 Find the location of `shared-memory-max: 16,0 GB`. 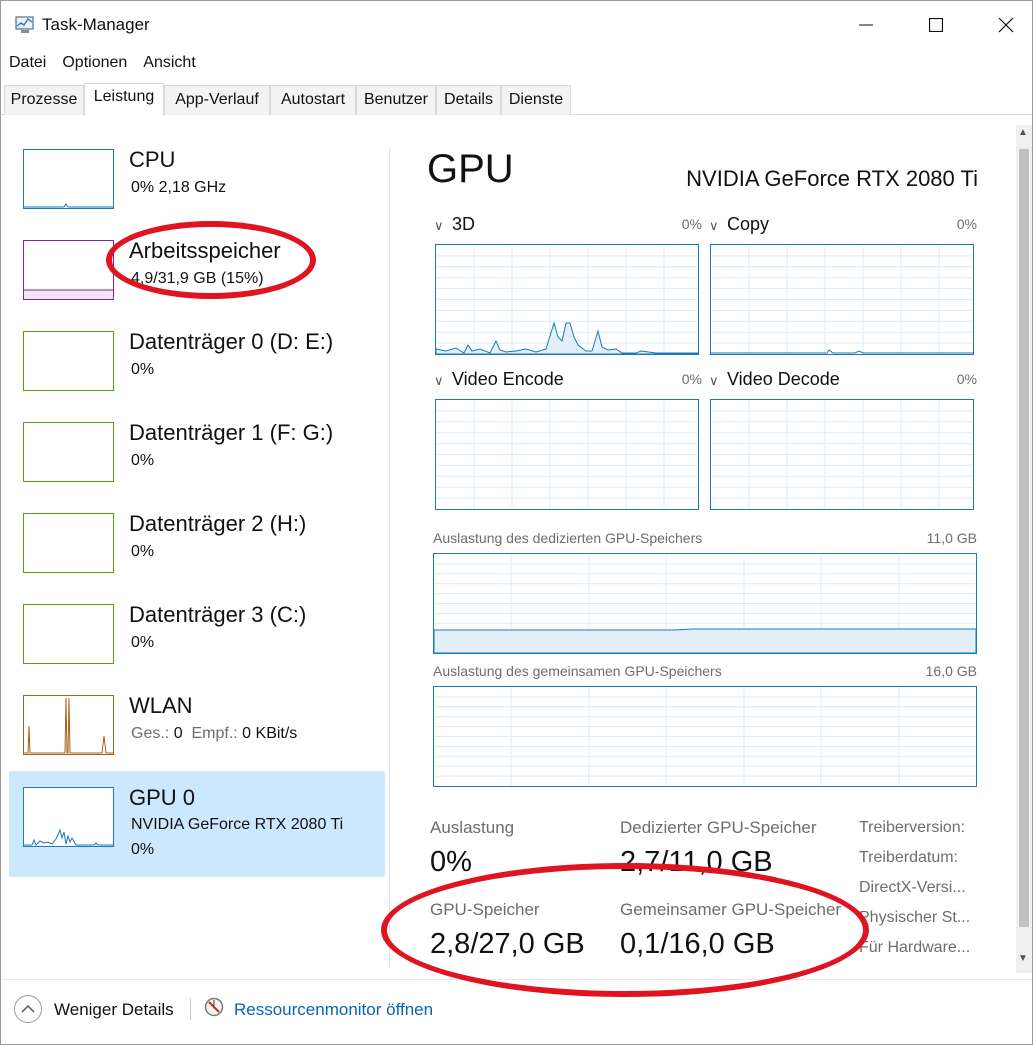

shared-memory-max: 16,0 GB is located at coordinates (951, 671).